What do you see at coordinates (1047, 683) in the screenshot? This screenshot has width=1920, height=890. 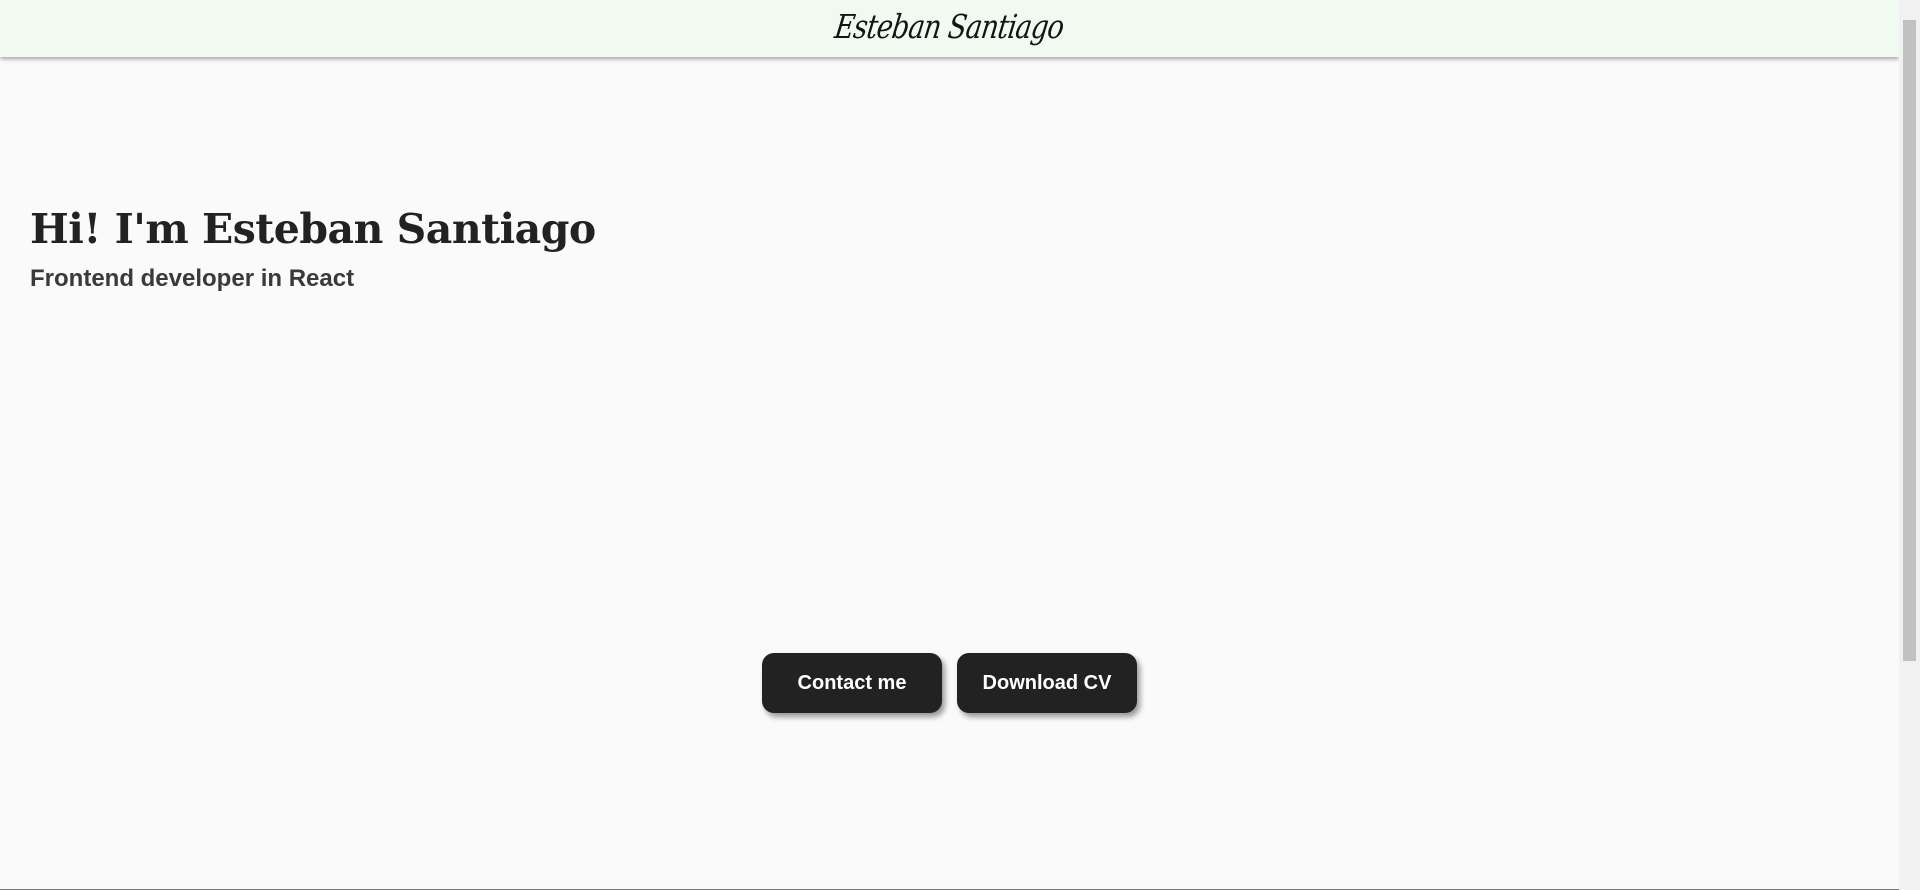 I see `download-cv-button: Download CV` at bounding box center [1047, 683].